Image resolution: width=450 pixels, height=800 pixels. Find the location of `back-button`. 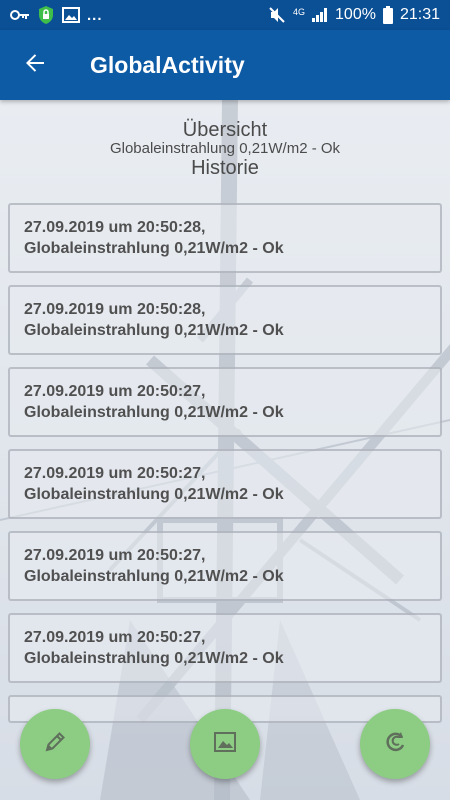

back-button is located at coordinates (35, 65).